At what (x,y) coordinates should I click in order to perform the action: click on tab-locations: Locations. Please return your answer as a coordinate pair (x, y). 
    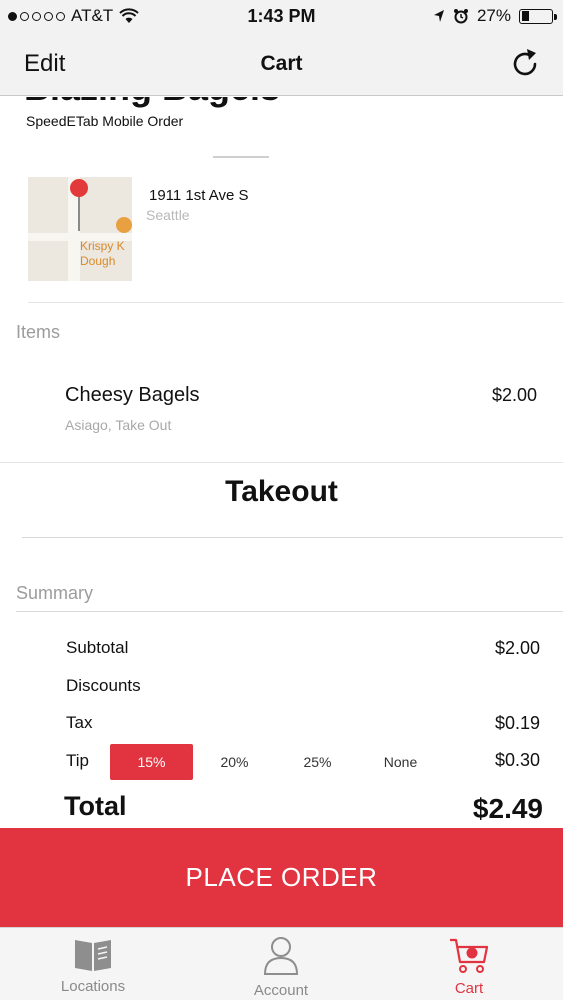
    Looking at the image, I should click on (93, 964).